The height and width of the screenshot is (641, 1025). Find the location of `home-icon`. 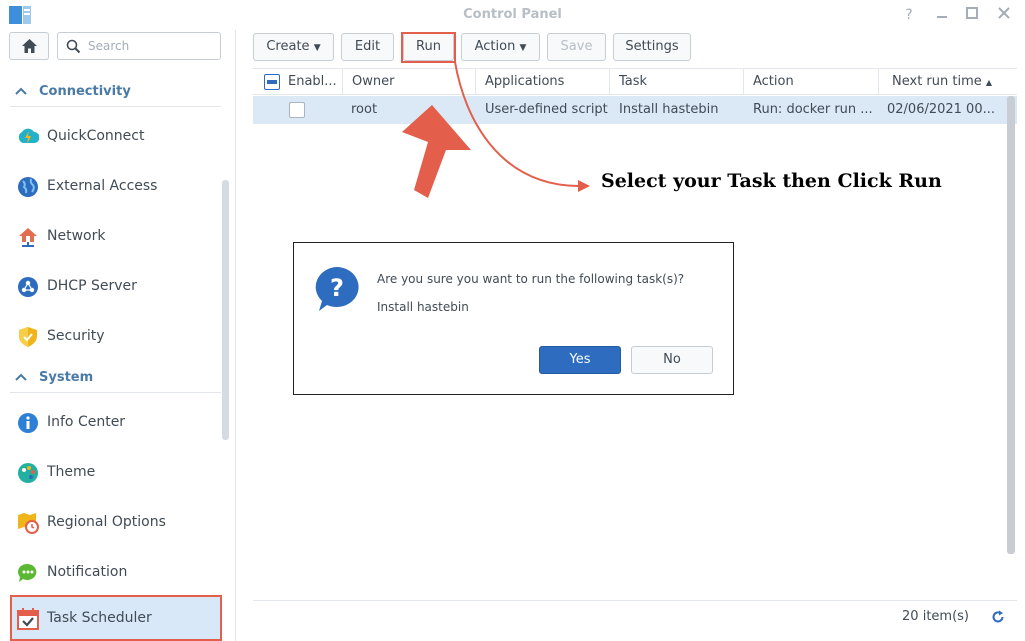

home-icon is located at coordinates (29, 46).